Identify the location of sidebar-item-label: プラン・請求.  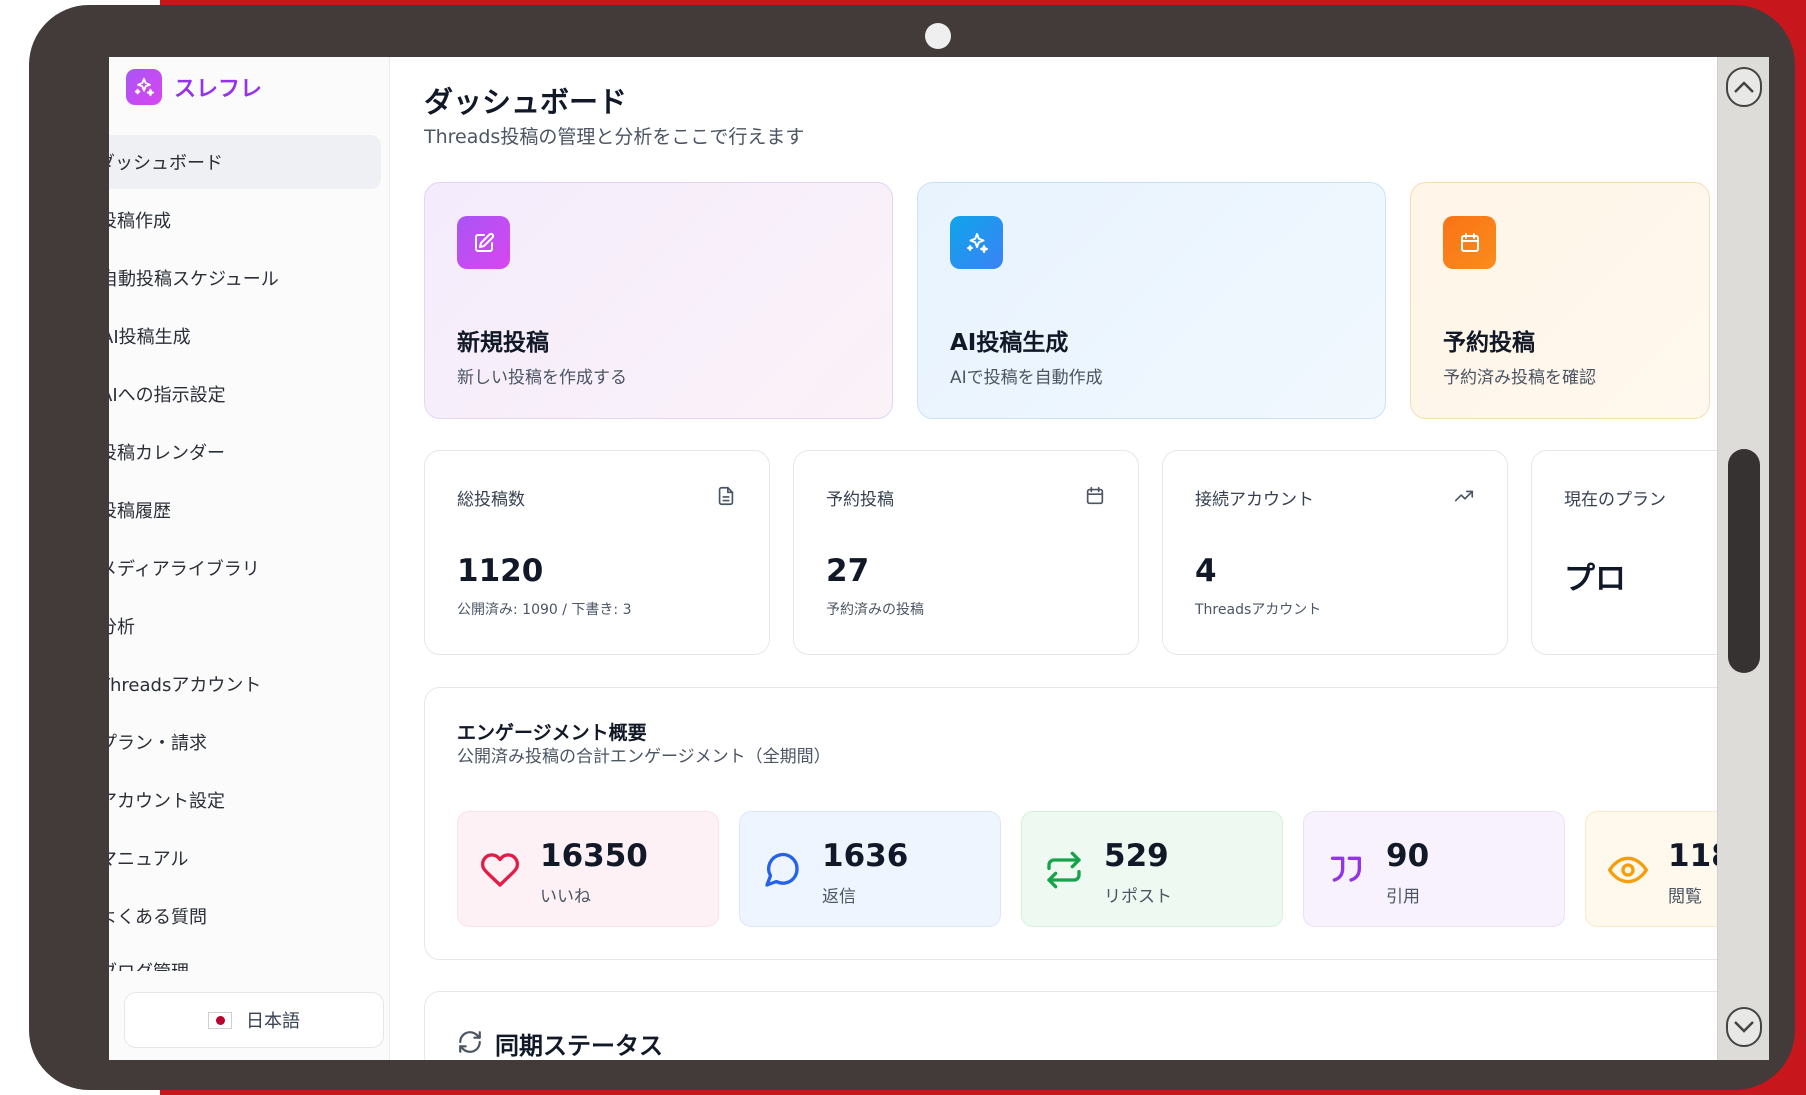
(158, 743).